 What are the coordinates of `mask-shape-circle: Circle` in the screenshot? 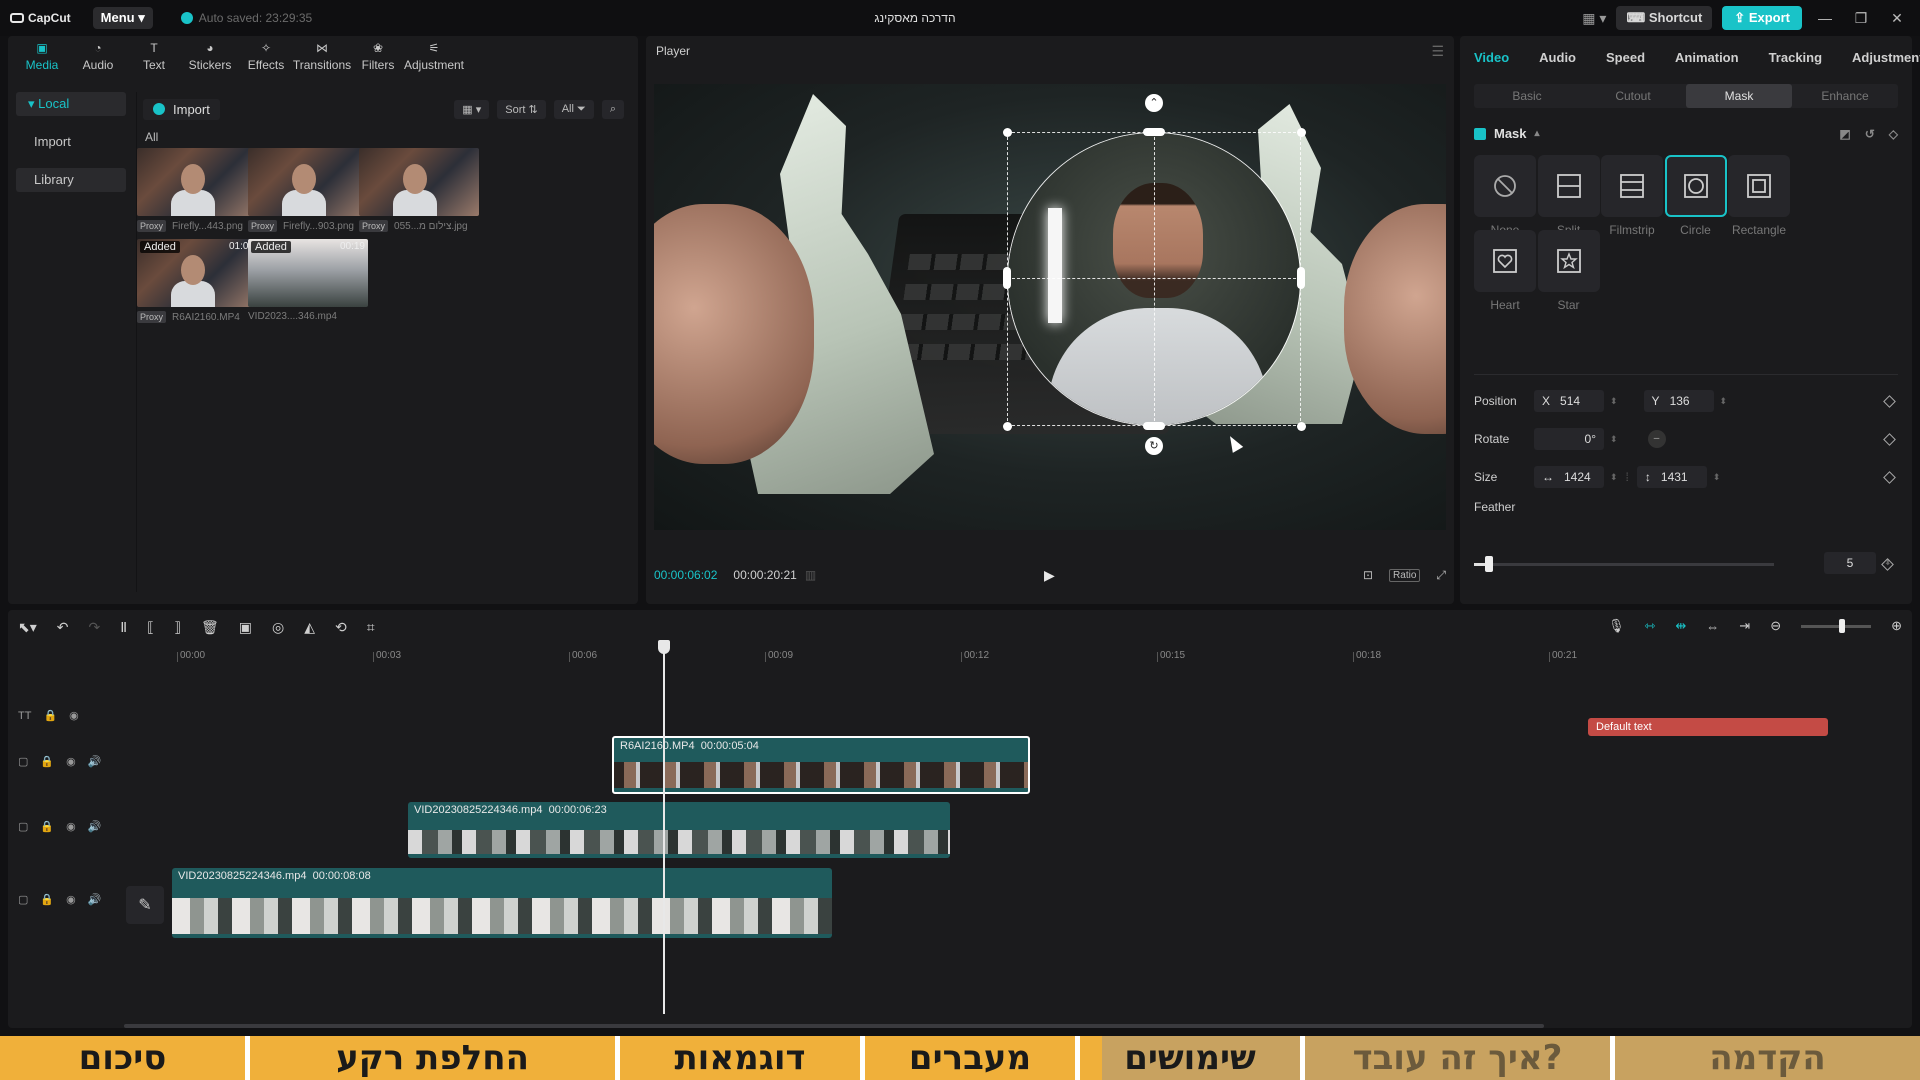 It's located at (1695, 196).